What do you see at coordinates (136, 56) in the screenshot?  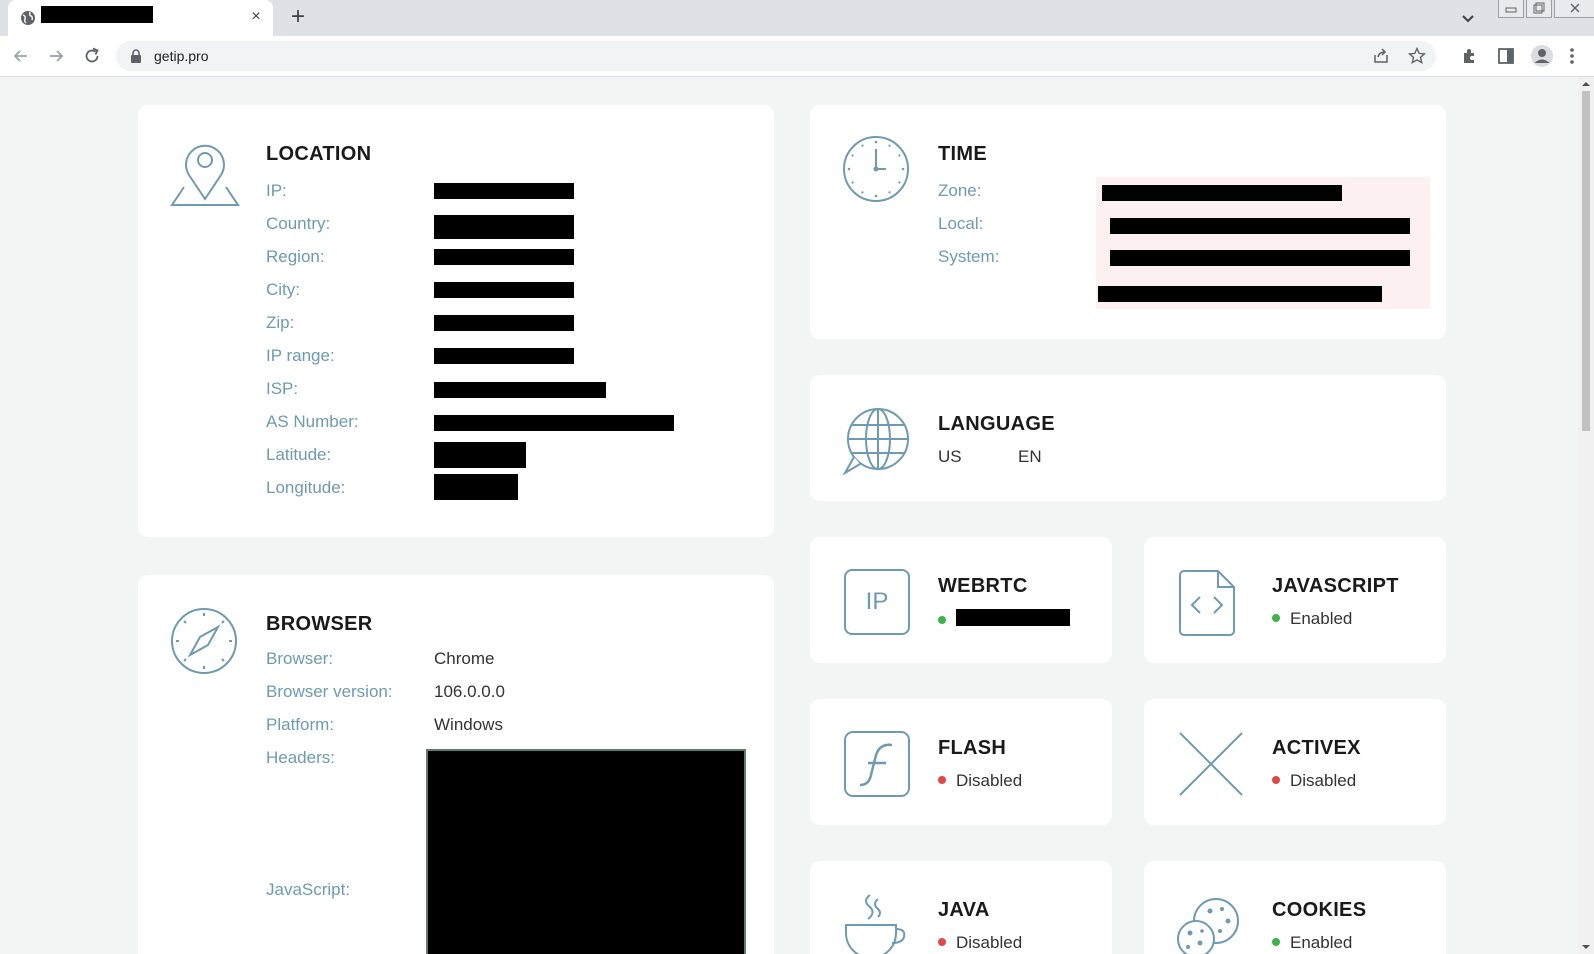 I see `lock-icon` at bounding box center [136, 56].